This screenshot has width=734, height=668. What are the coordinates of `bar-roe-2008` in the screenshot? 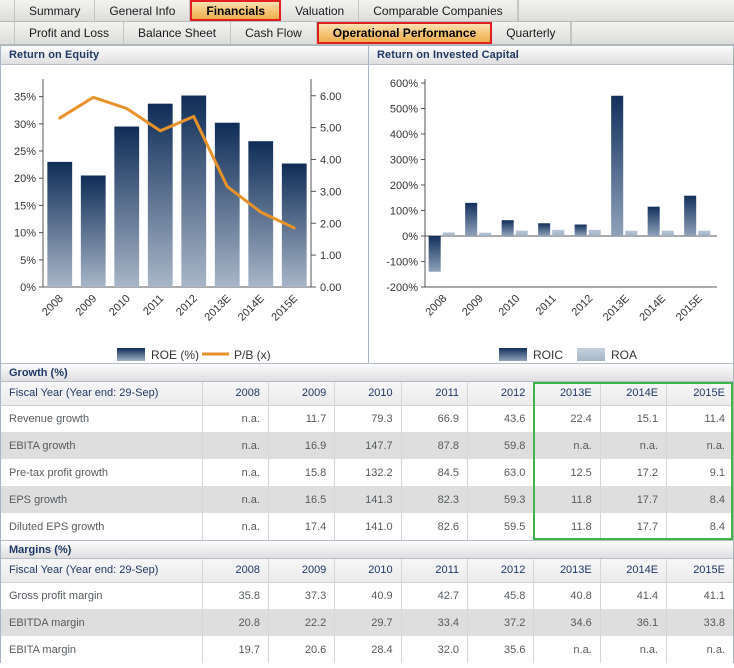 It's located at (60, 224).